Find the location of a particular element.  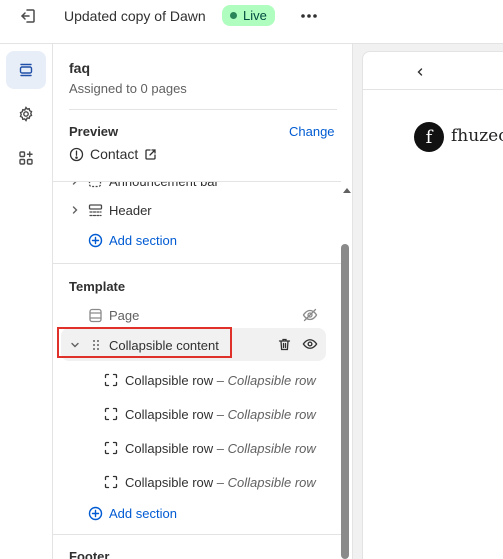

page-section-icon is located at coordinates (95, 315).